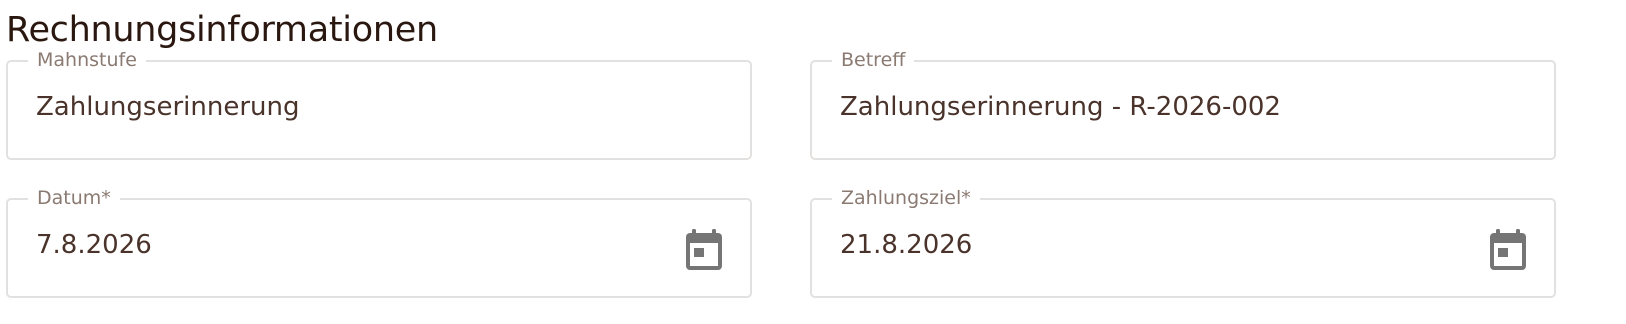 The width and height of the screenshot is (1626, 324). What do you see at coordinates (222, 30) in the screenshot?
I see `section-title: Rechnungsinformationen` at bounding box center [222, 30].